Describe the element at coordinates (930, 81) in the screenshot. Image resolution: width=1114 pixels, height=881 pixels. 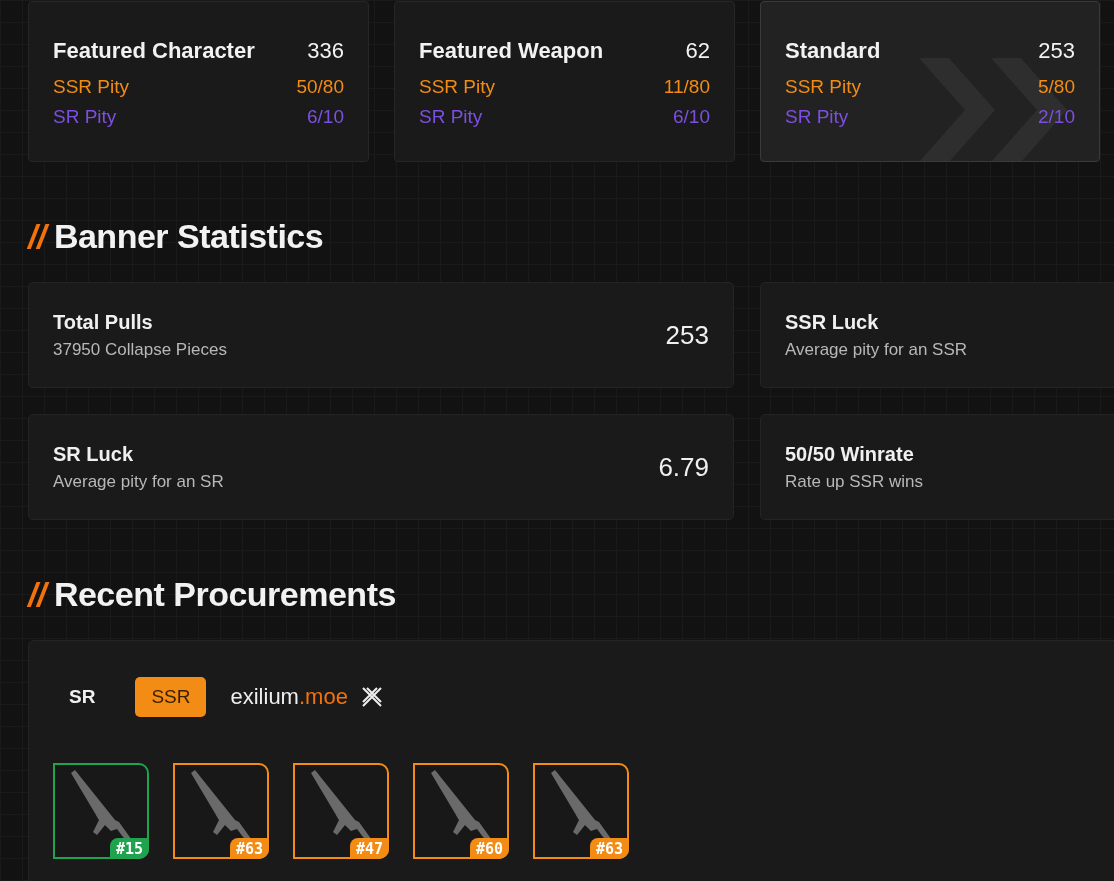
I see `banner-card: Standard 253 SSR Pity 5/80 SR Pity 2/10` at that location.